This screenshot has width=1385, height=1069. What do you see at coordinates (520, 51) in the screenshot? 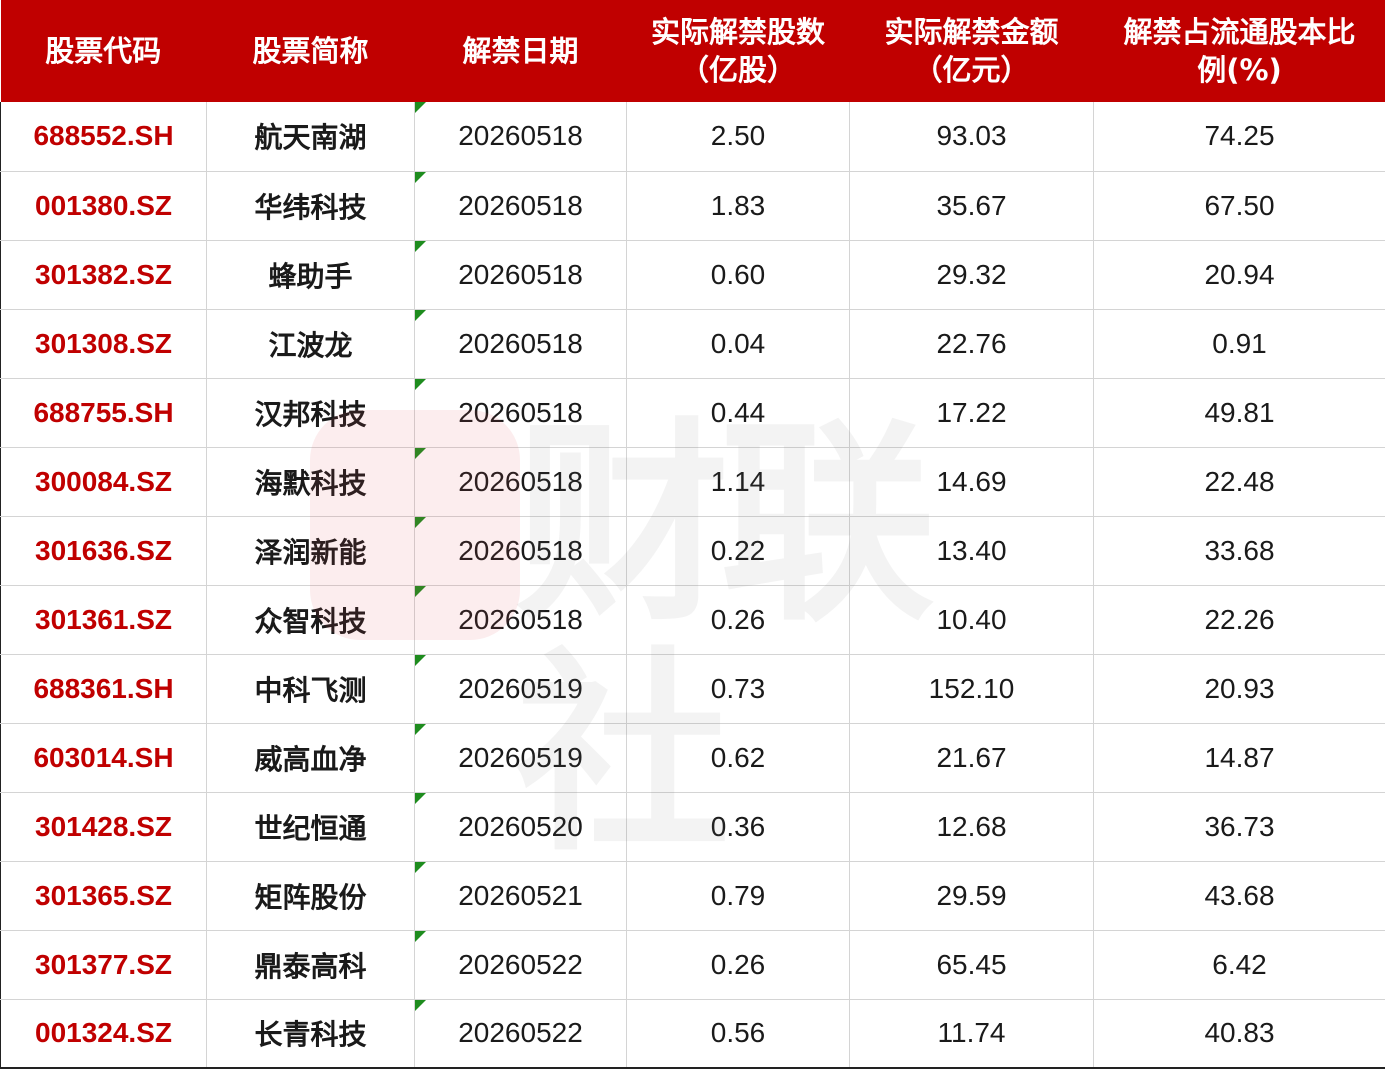
I see `header-unlock-date: 解禁日期` at bounding box center [520, 51].